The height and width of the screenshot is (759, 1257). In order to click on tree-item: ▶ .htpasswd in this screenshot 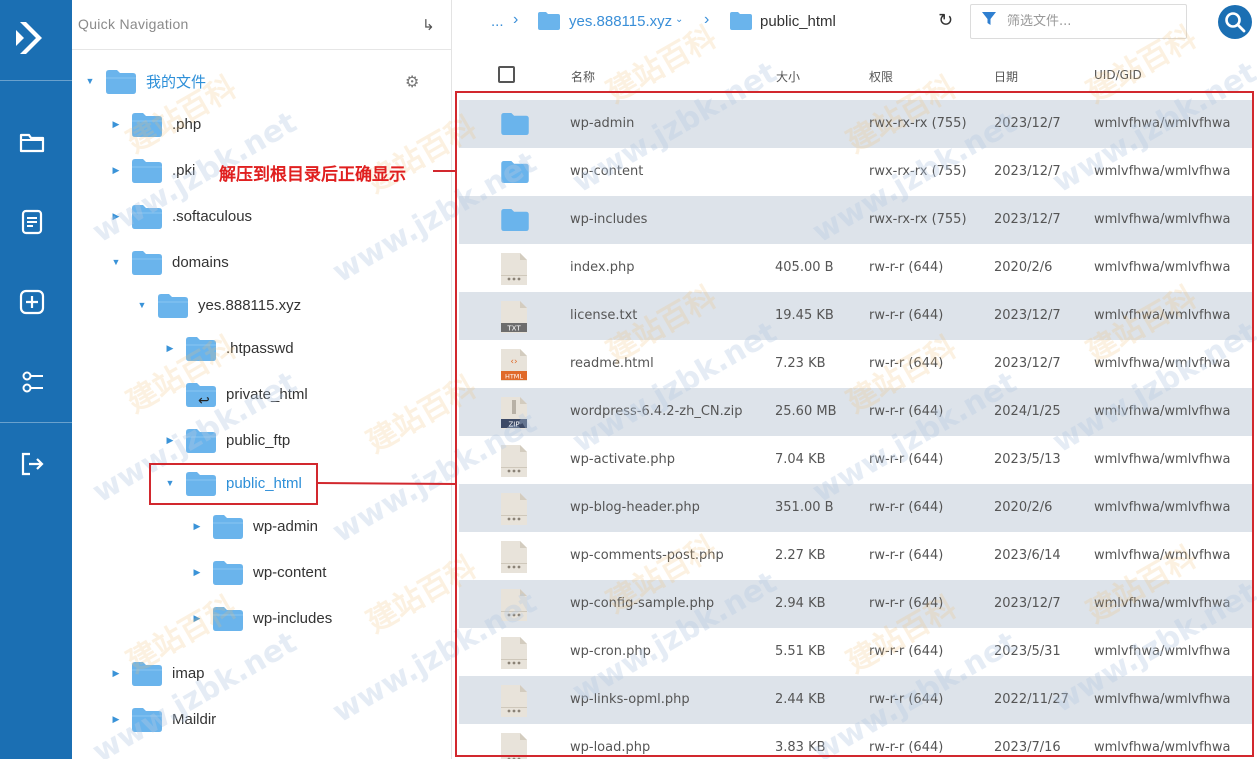, I will do `click(229, 348)`.